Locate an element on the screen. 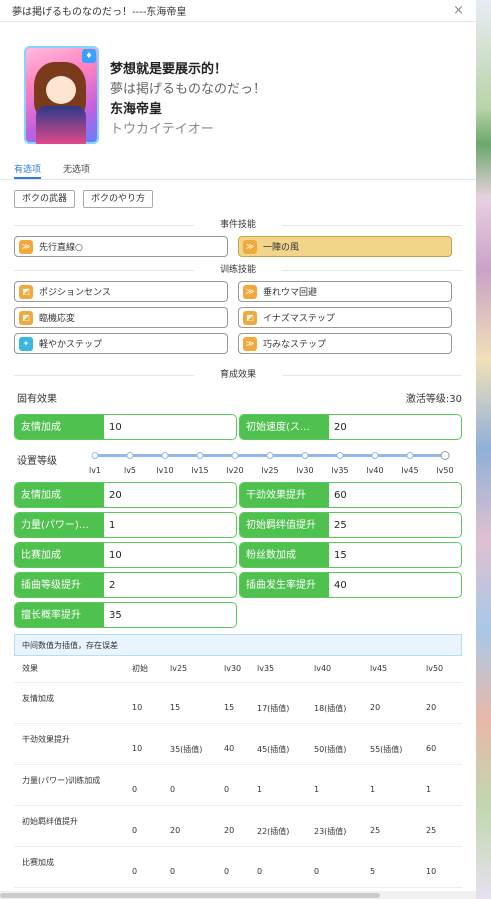 This screenshot has width=491, height=899. slider-tick-label: lv20 is located at coordinates (235, 470).